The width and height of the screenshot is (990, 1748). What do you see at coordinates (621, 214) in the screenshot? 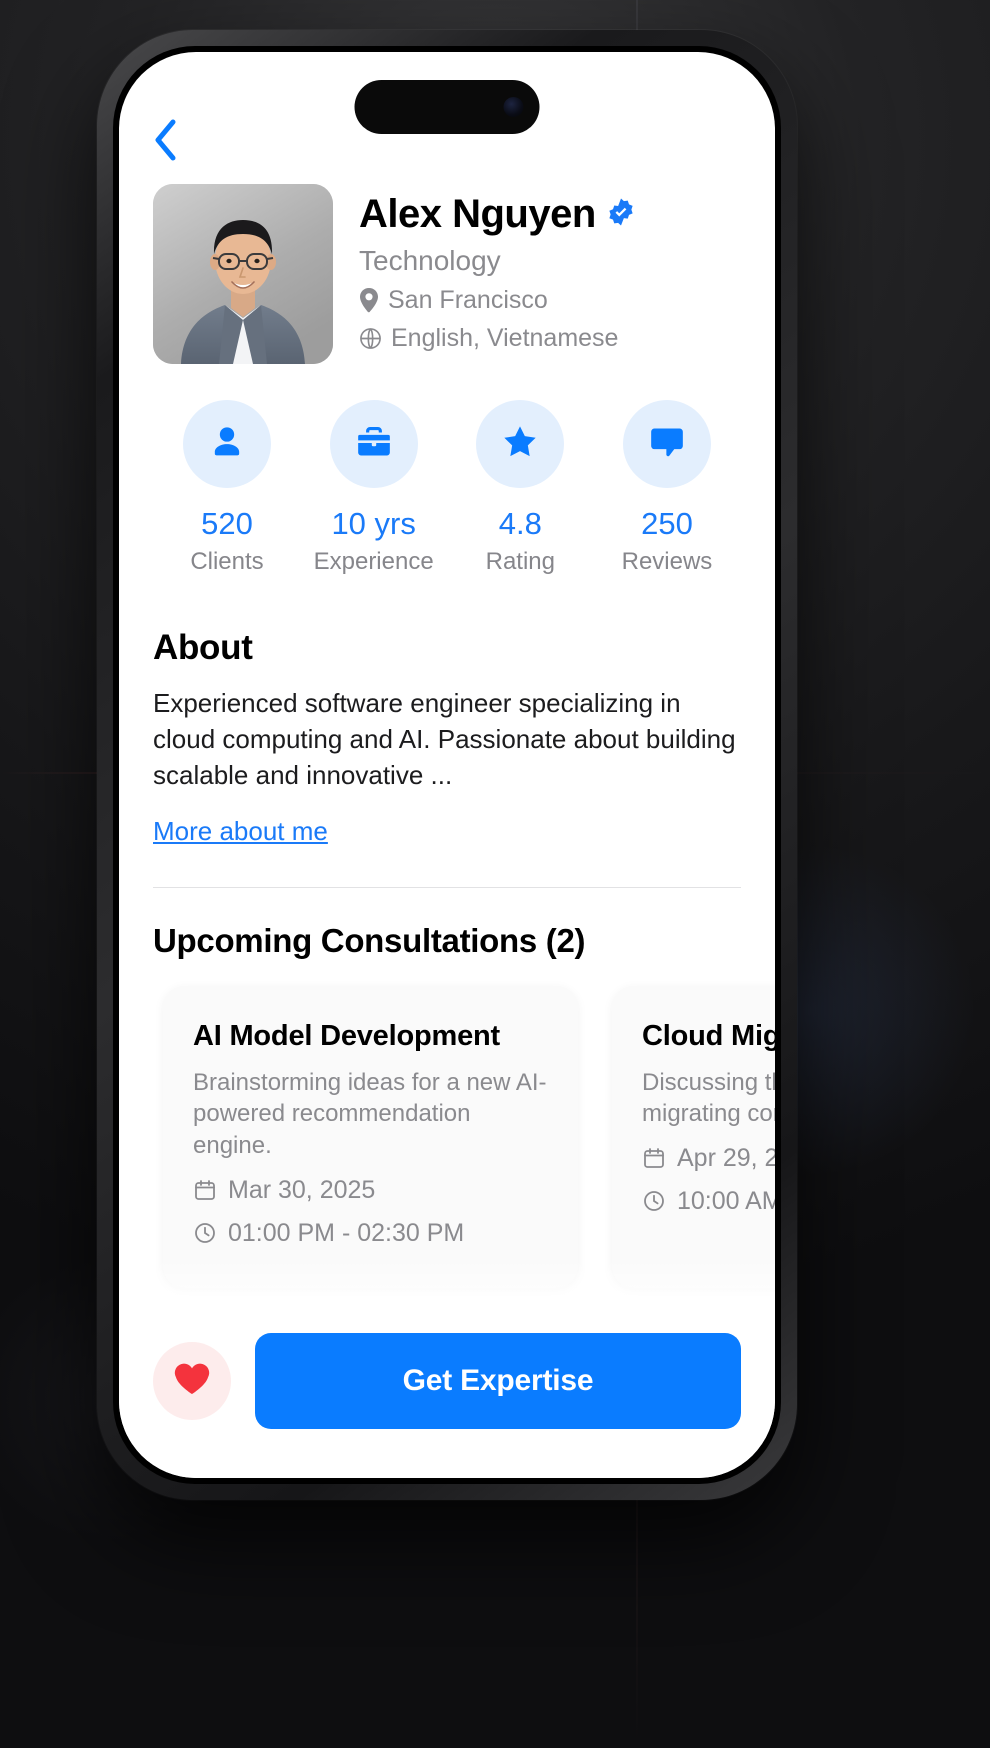
I see `verified-badge-icon` at bounding box center [621, 214].